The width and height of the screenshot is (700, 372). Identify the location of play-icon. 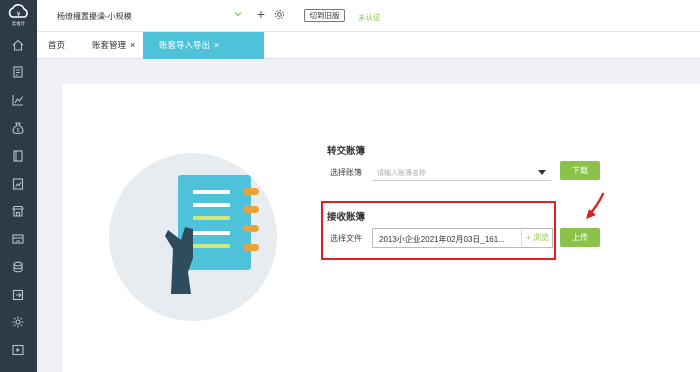
(18, 350).